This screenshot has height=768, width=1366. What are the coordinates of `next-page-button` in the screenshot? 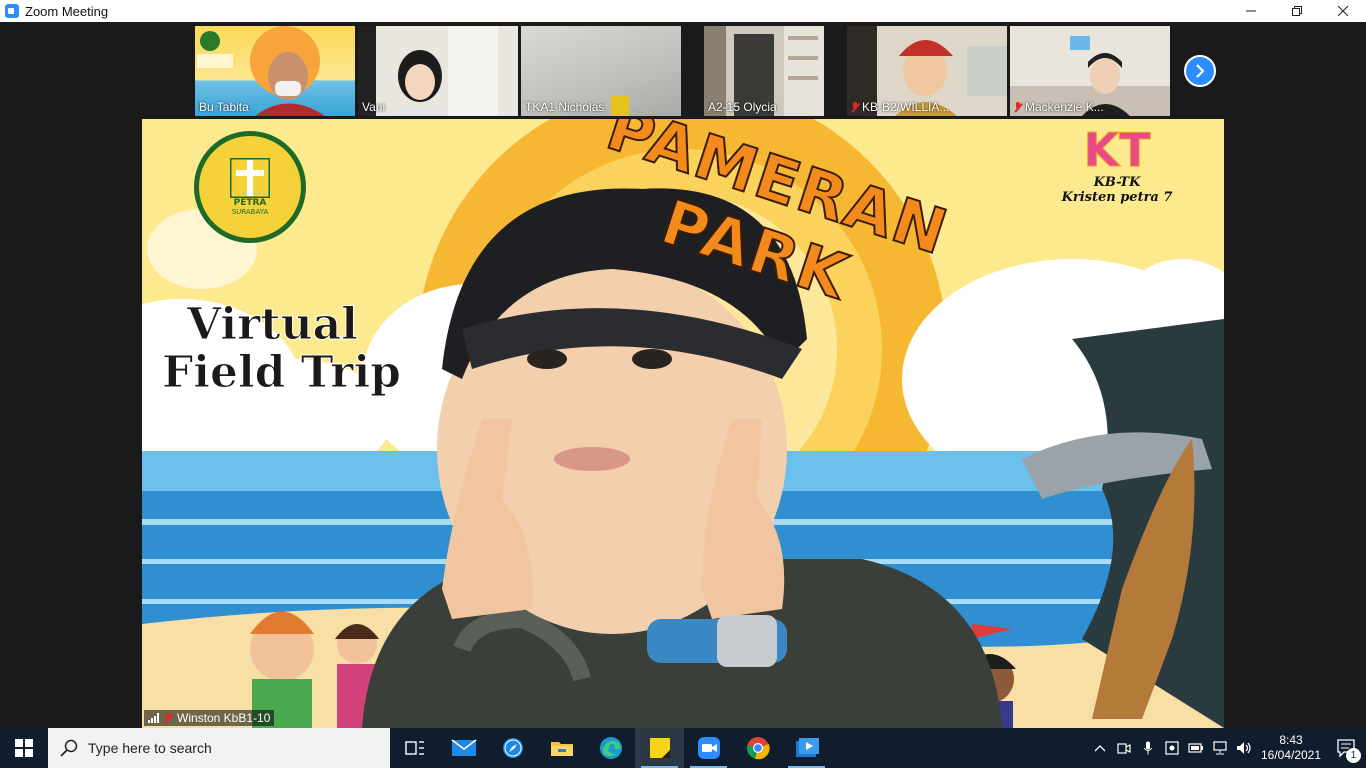 It's located at (1200, 71).